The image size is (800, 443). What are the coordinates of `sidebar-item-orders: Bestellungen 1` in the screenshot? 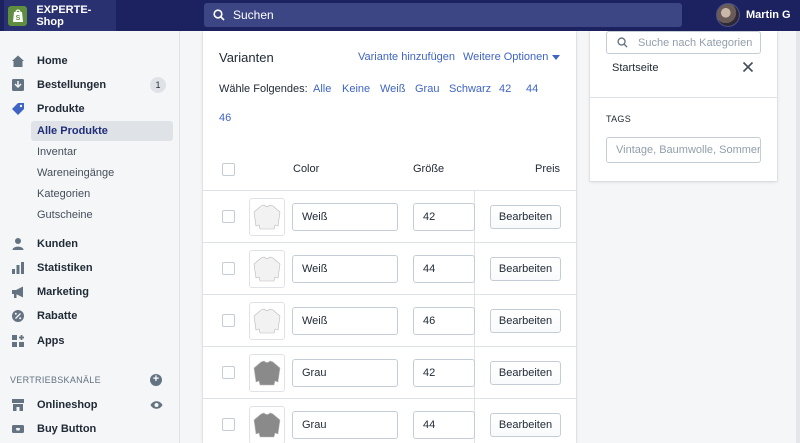 It's located at (90, 85).